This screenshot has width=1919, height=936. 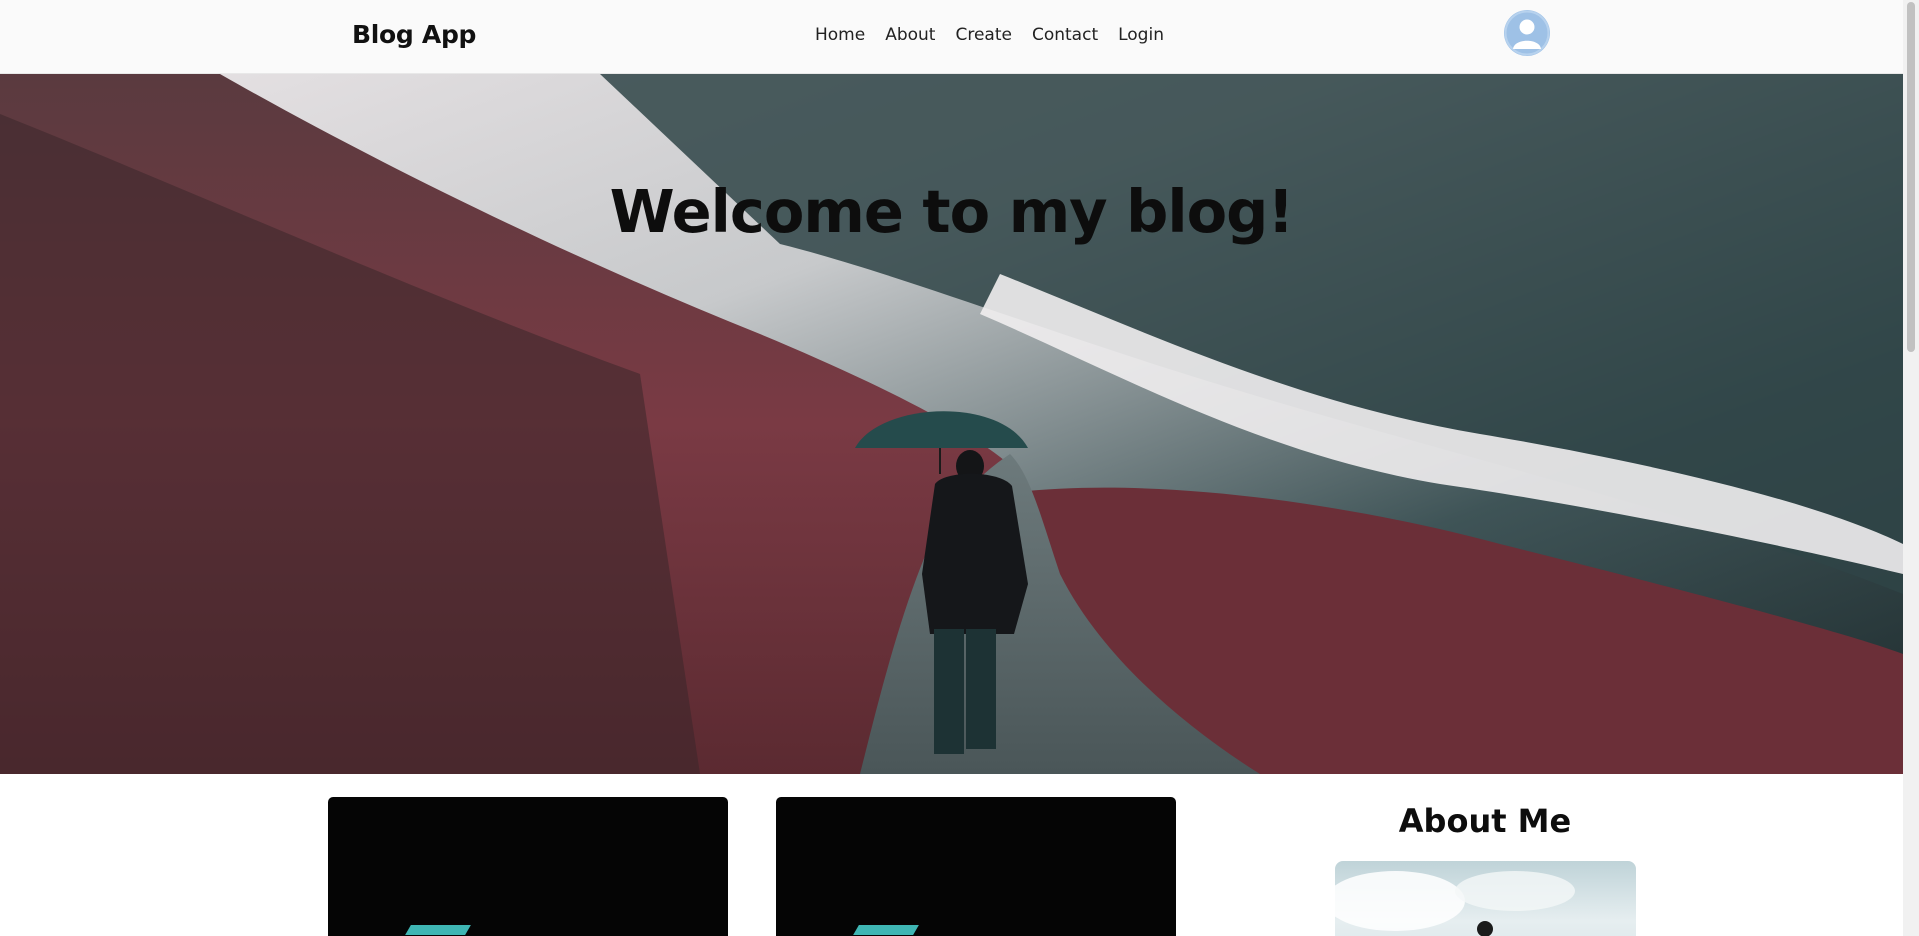 I want to click on nav-links: Home About Create Contact Login, so click(x=989, y=35).